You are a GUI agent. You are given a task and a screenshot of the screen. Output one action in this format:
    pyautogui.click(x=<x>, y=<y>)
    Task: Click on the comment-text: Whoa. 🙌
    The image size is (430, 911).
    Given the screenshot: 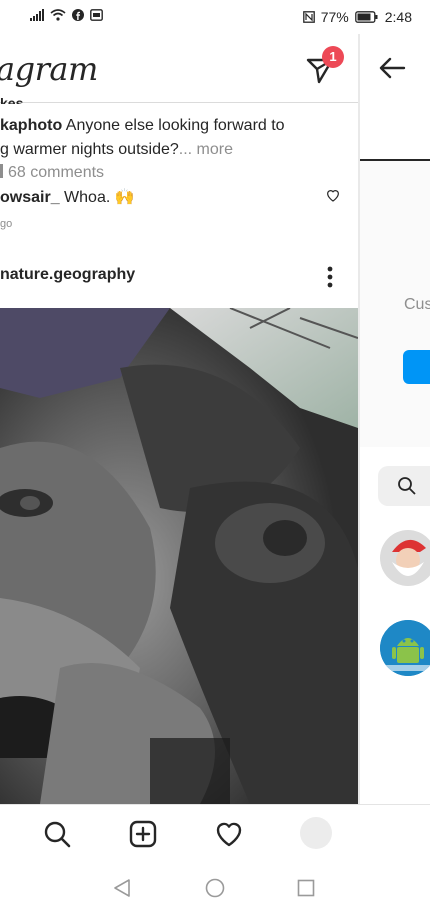 What is the action you would take?
    pyautogui.click(x=97, y=197)
    